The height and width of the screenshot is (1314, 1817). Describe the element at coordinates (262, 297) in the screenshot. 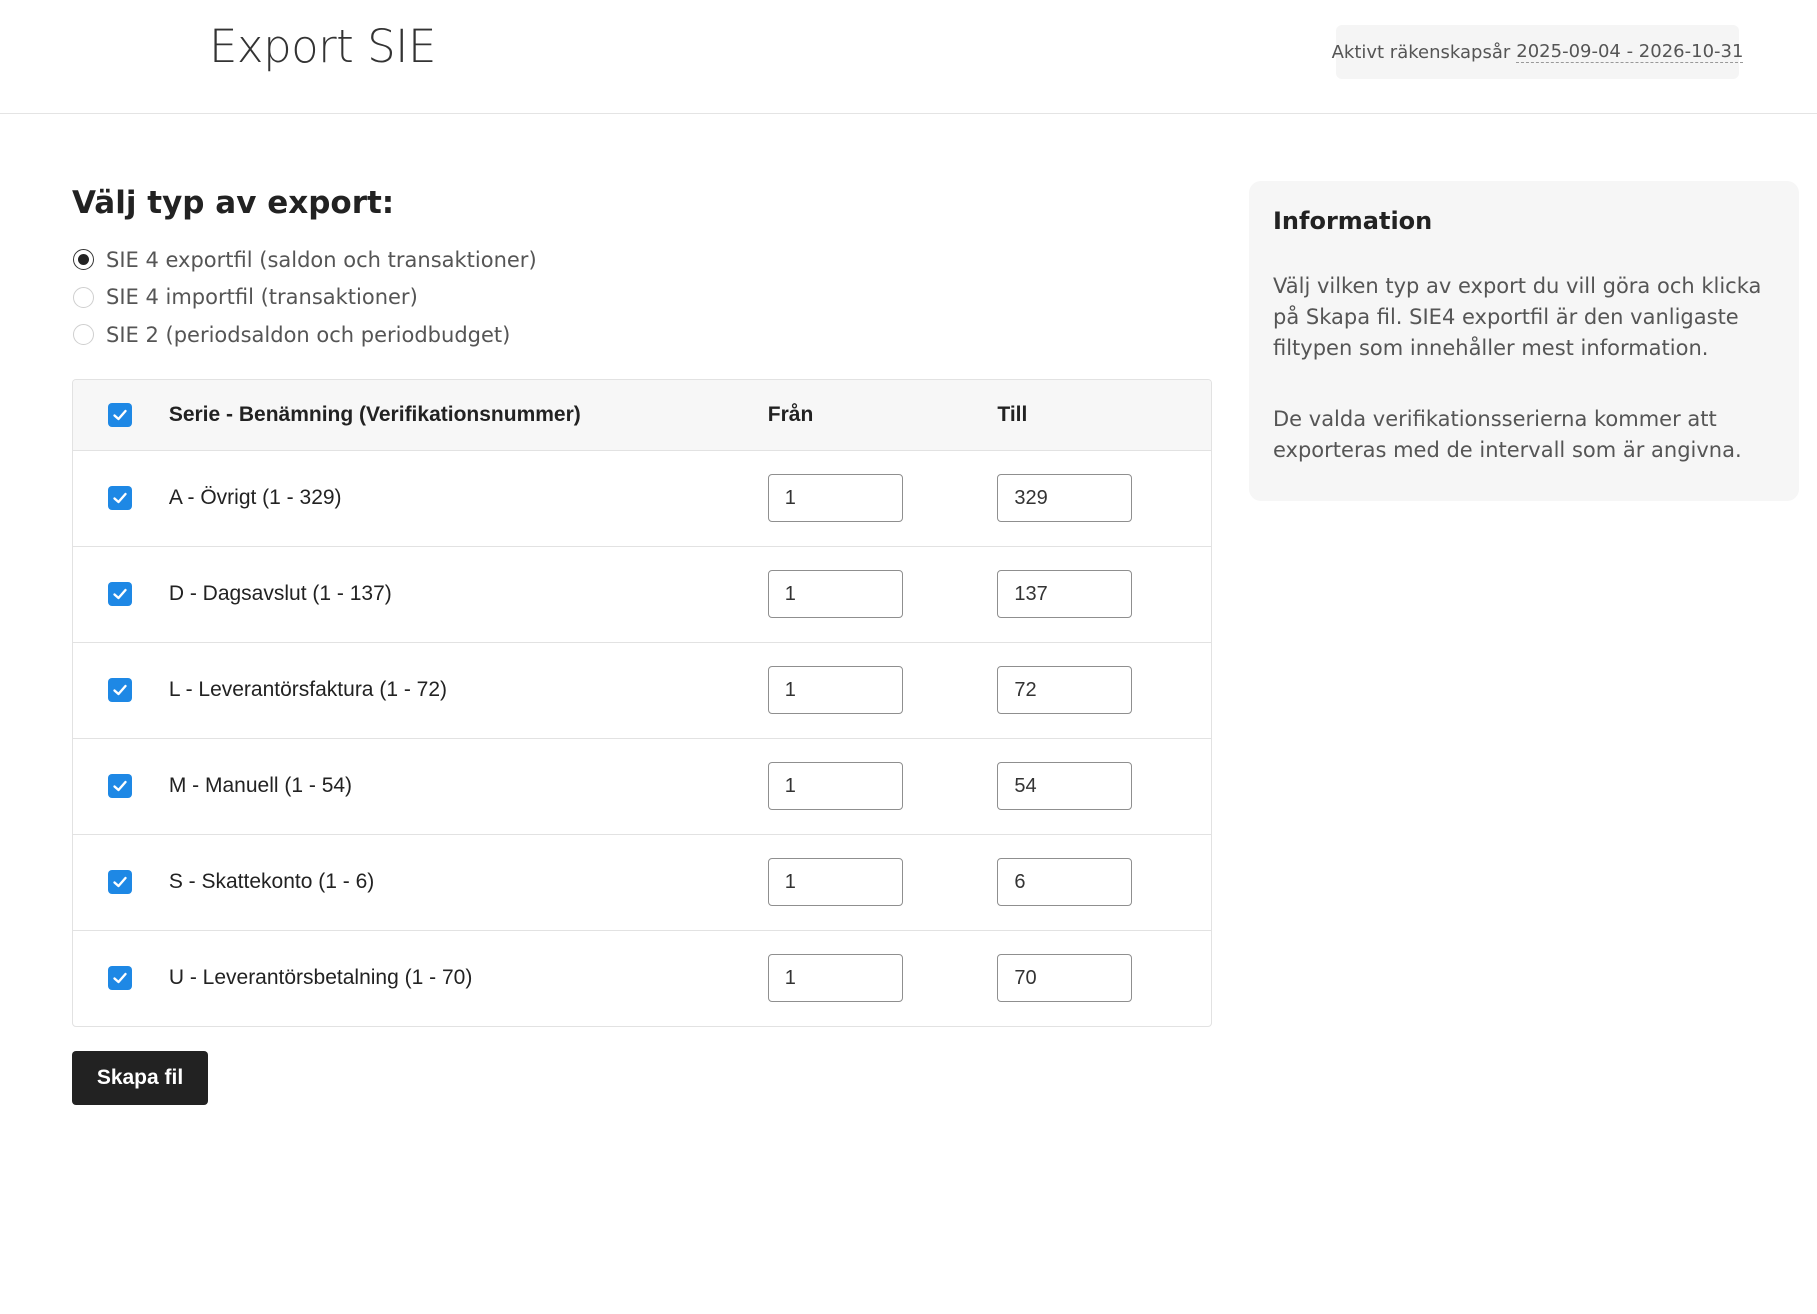

I see `export-option-label: SIE 4 importfil (transaktioner)` at that location.